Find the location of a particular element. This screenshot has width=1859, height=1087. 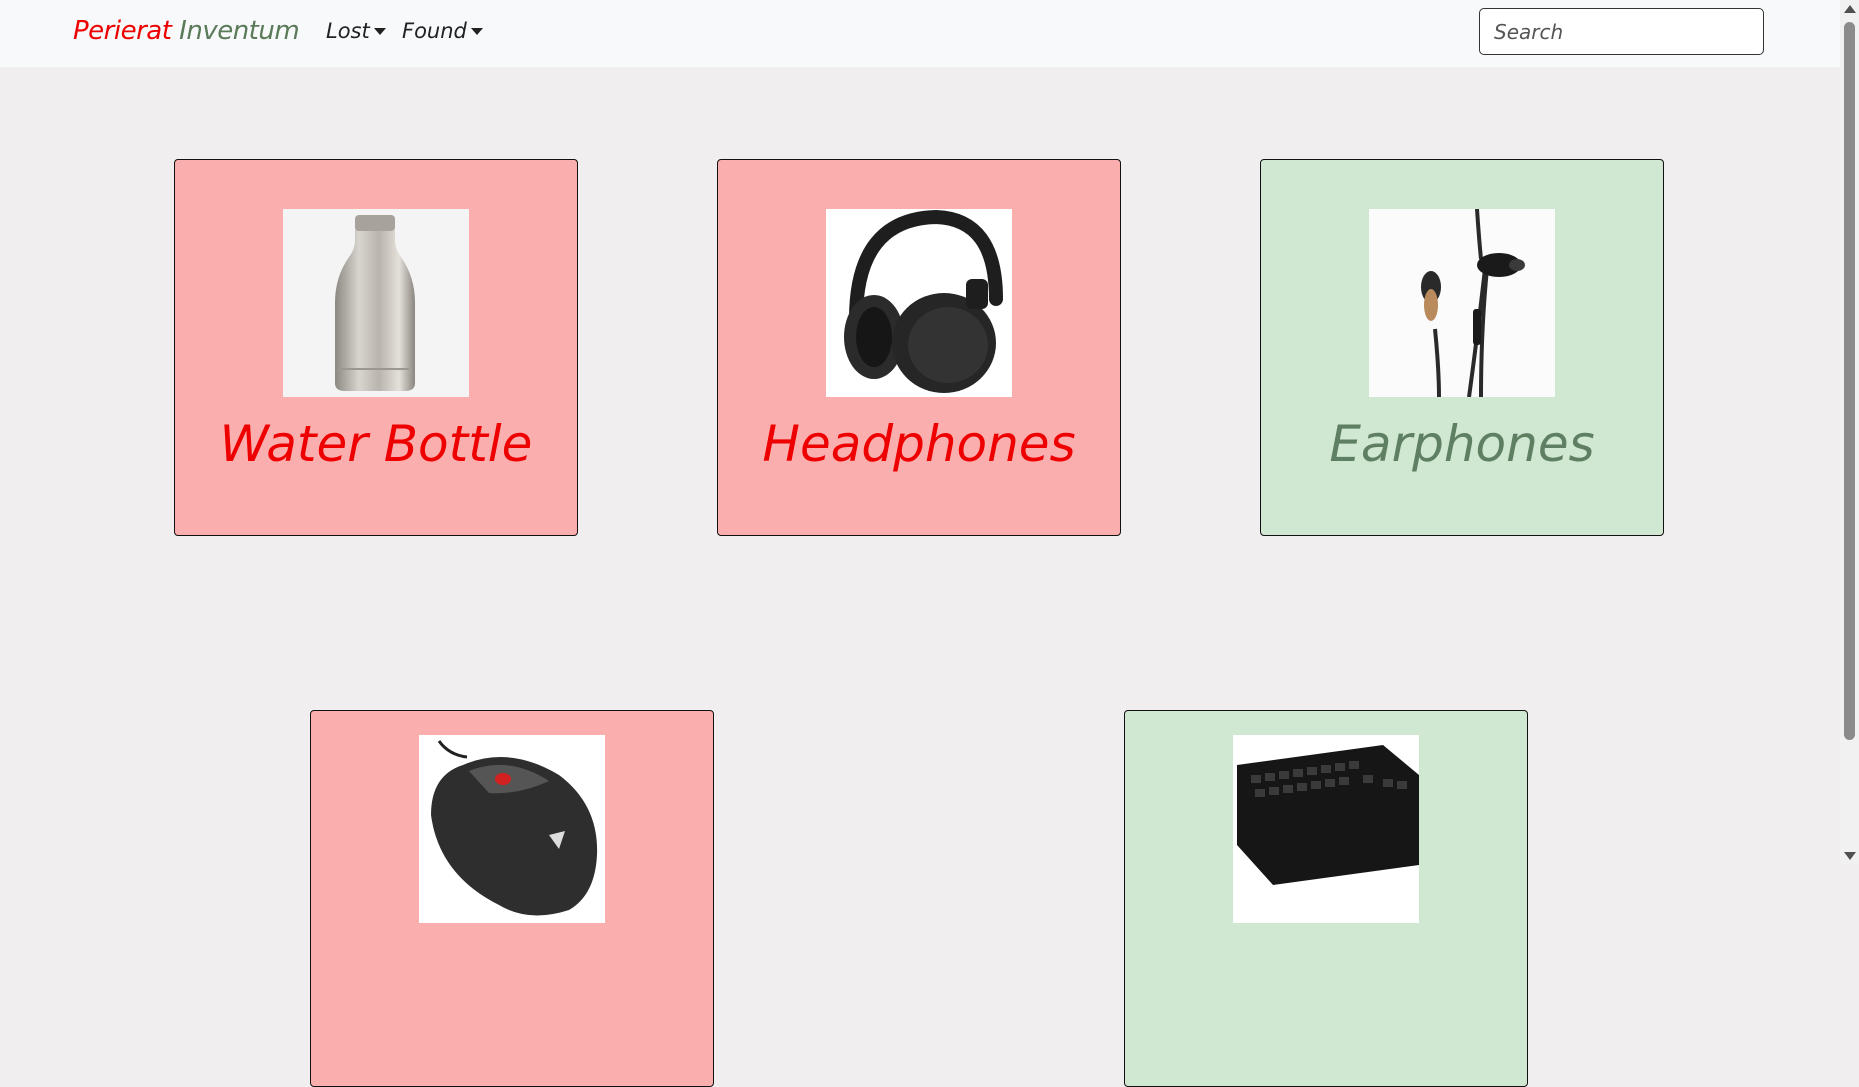

item-card-keyboard is located at coordinates (1326, 898).